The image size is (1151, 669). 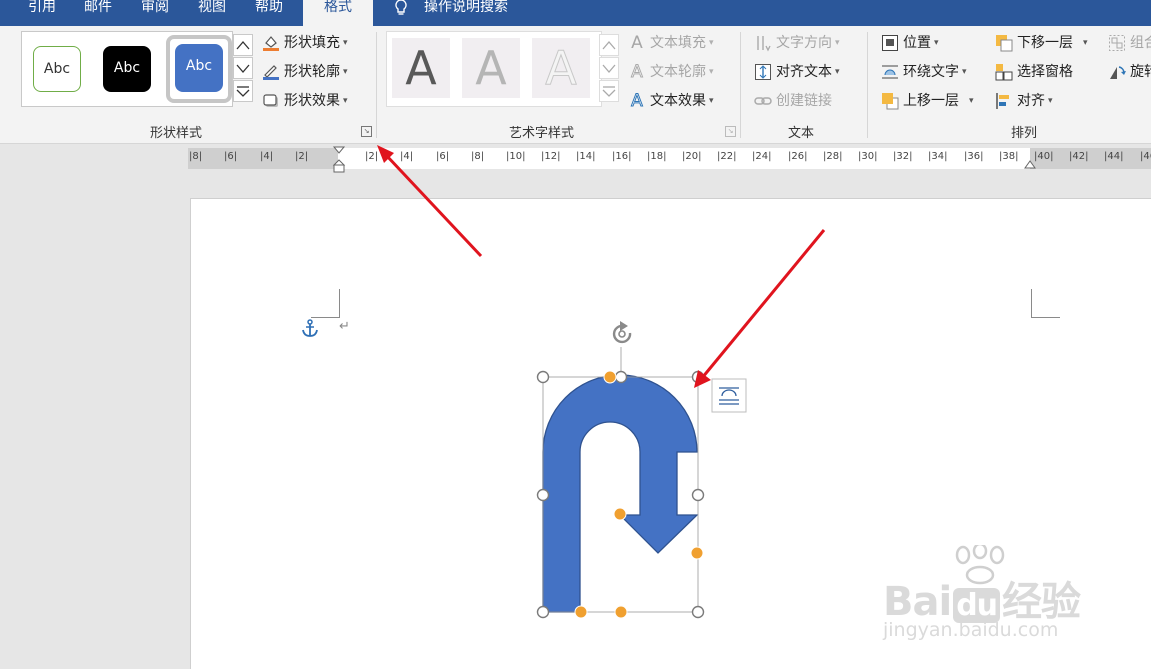 What do you see at coordinates (339, 160) in the screenshot?
I see `indent-marker-icon` at bounding box center [339, 160].